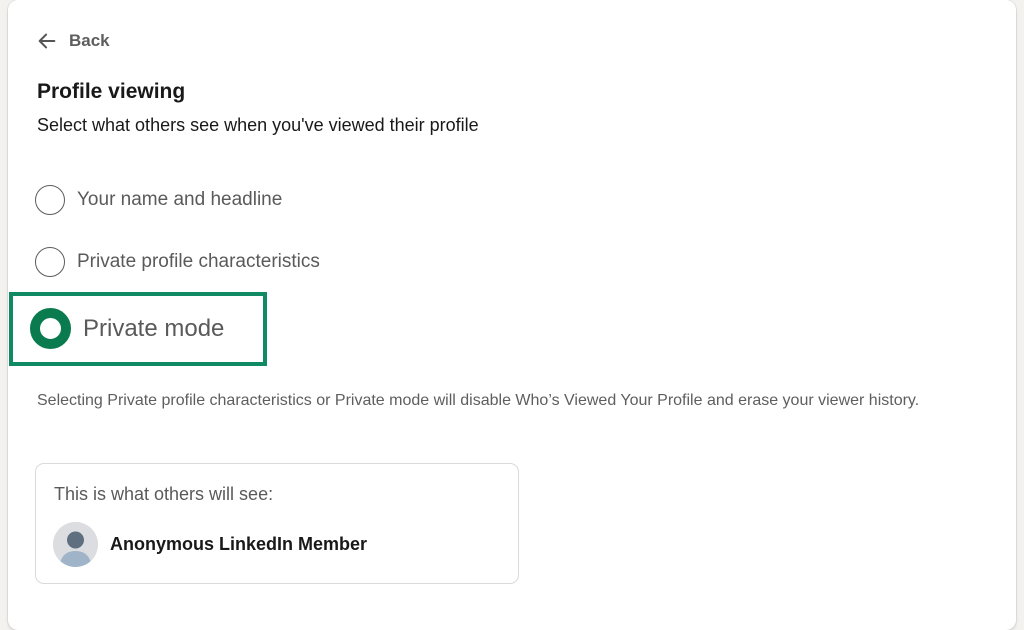  I want to click on option-label: Private mode, so click(154, 328).